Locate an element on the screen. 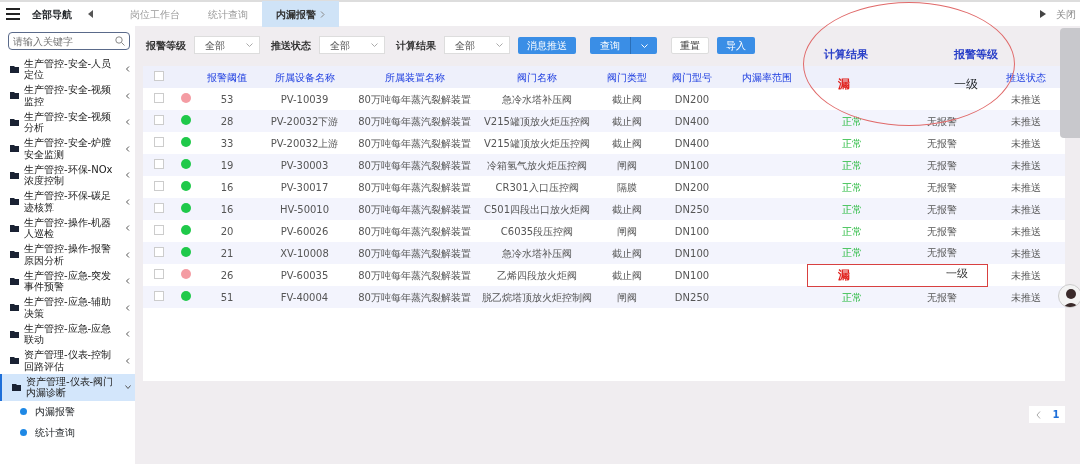  table-cell: PV-30003 is located at coordinates (304, 165).